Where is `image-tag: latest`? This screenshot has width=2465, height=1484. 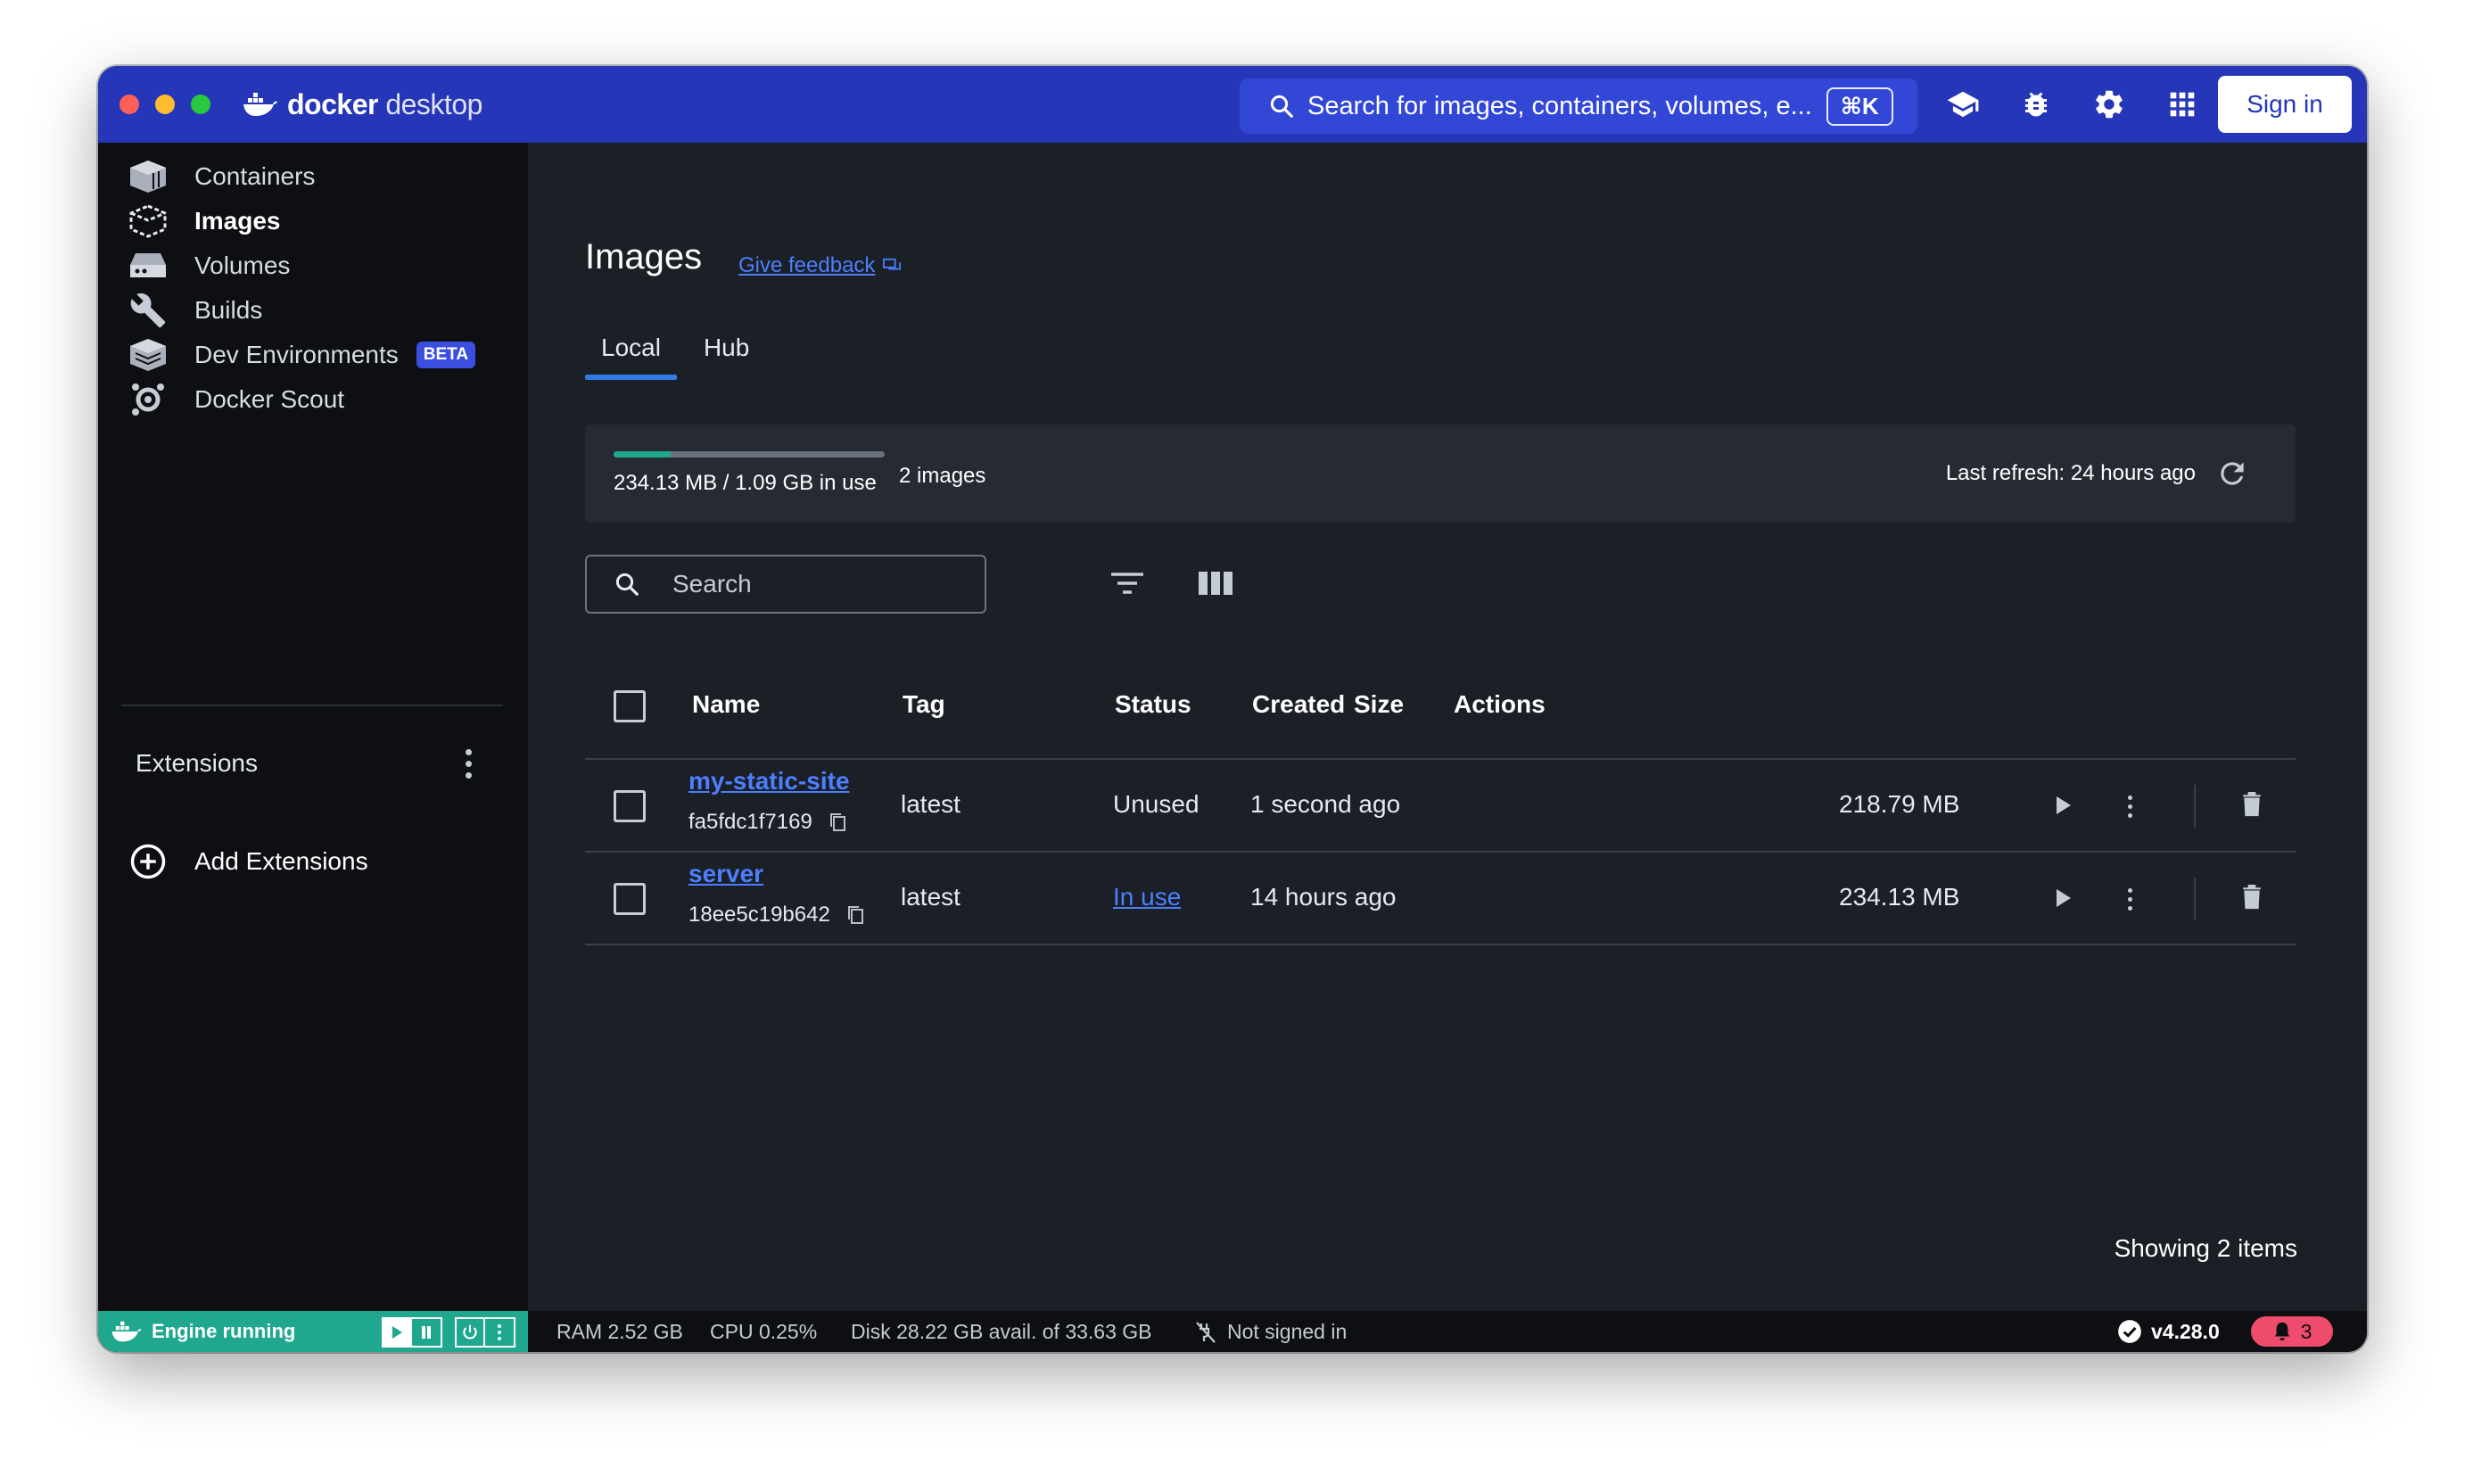
image-tag: latest is located at coordinates (930, 804).